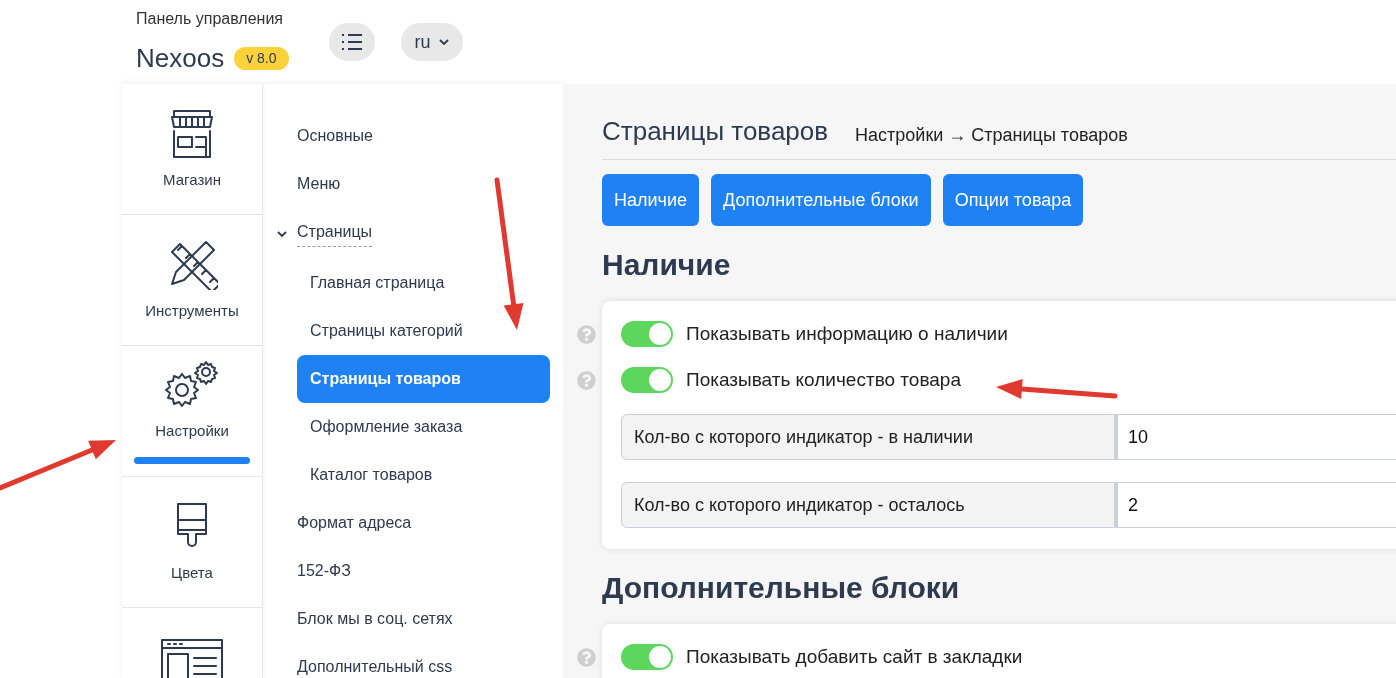 This screenshot has height=678, width=1396. I want to click on breadcrumb: Настройки → Страницы товаров, so click(991, 135).